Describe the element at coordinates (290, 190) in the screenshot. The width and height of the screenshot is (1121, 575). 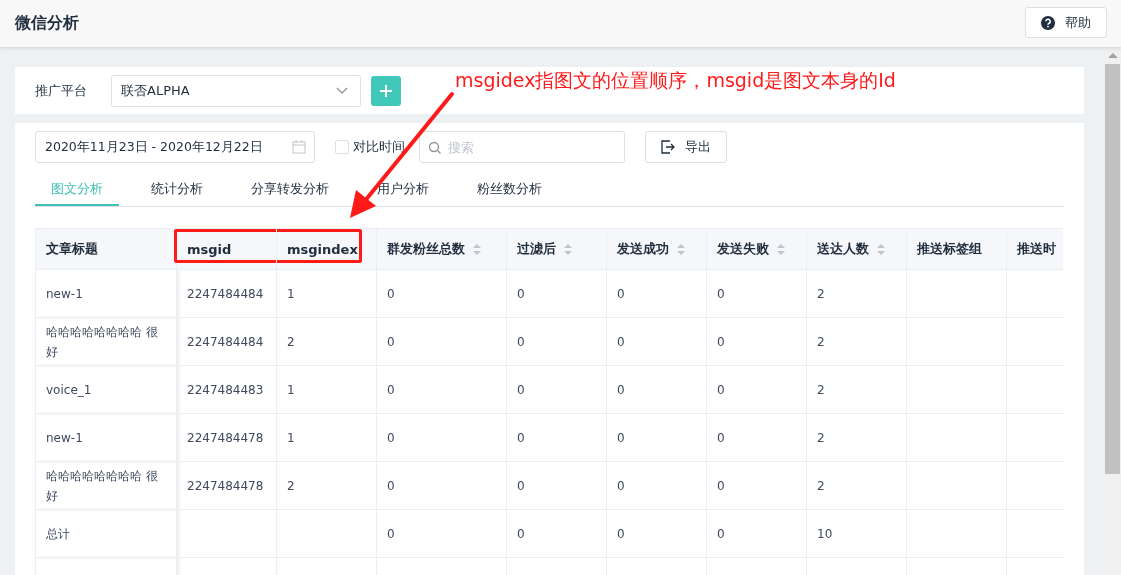
I see `tab: 分享转发分析` at that location.